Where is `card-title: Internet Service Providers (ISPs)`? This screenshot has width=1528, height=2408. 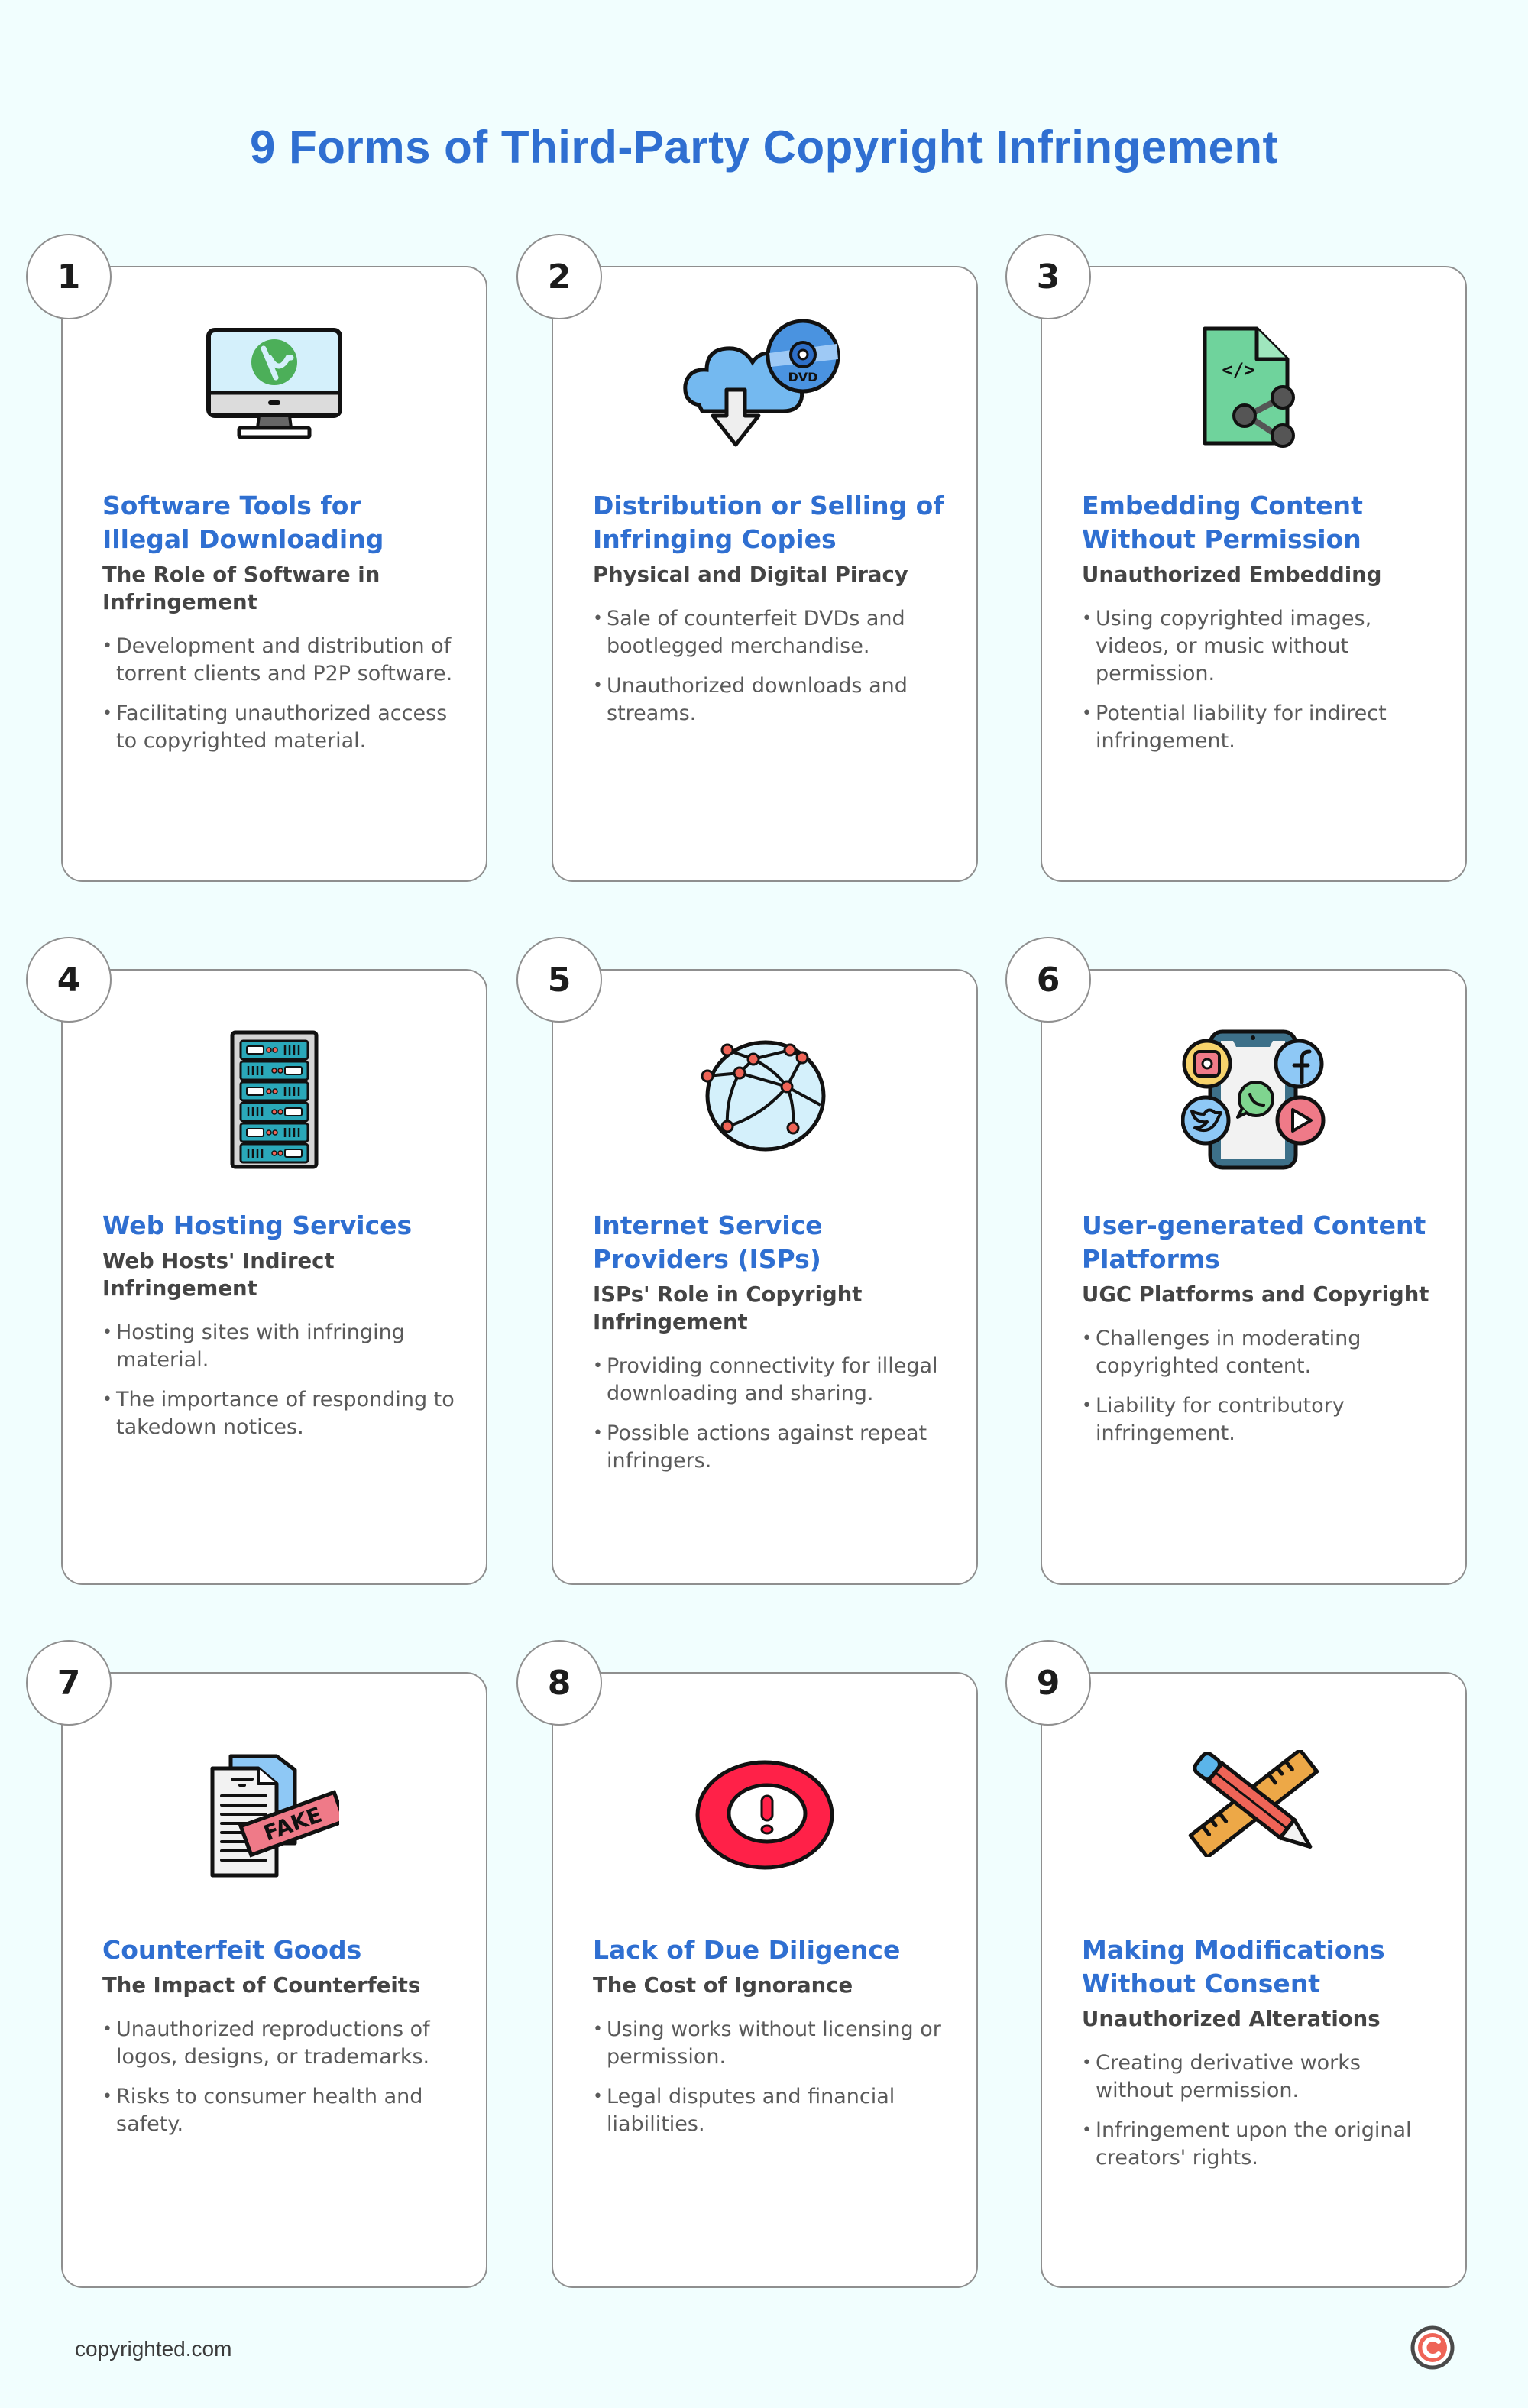 card-title: Internet Service Providers (ISPs) is located at coordinates (708, 1242).